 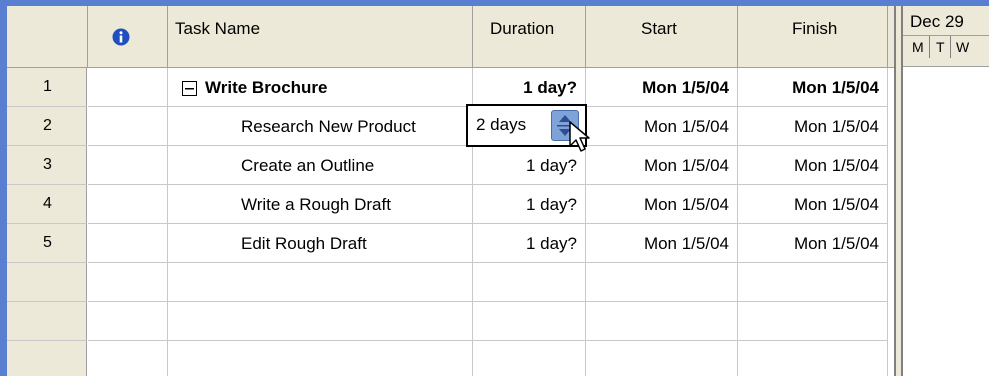 I want to click on task-name: Write a Rough Draft, so click(x=316, y=204).